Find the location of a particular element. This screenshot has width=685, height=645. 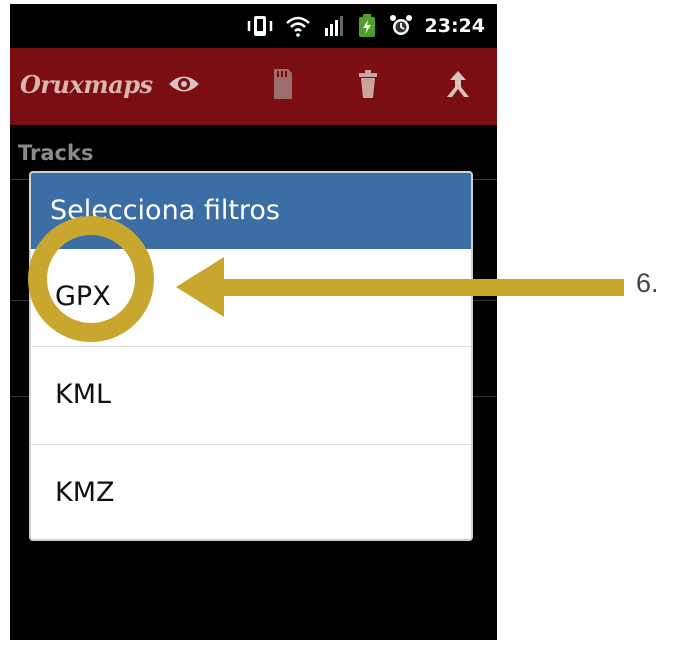

action-bar: Oruxmaps is located at coordinates (253, 86).